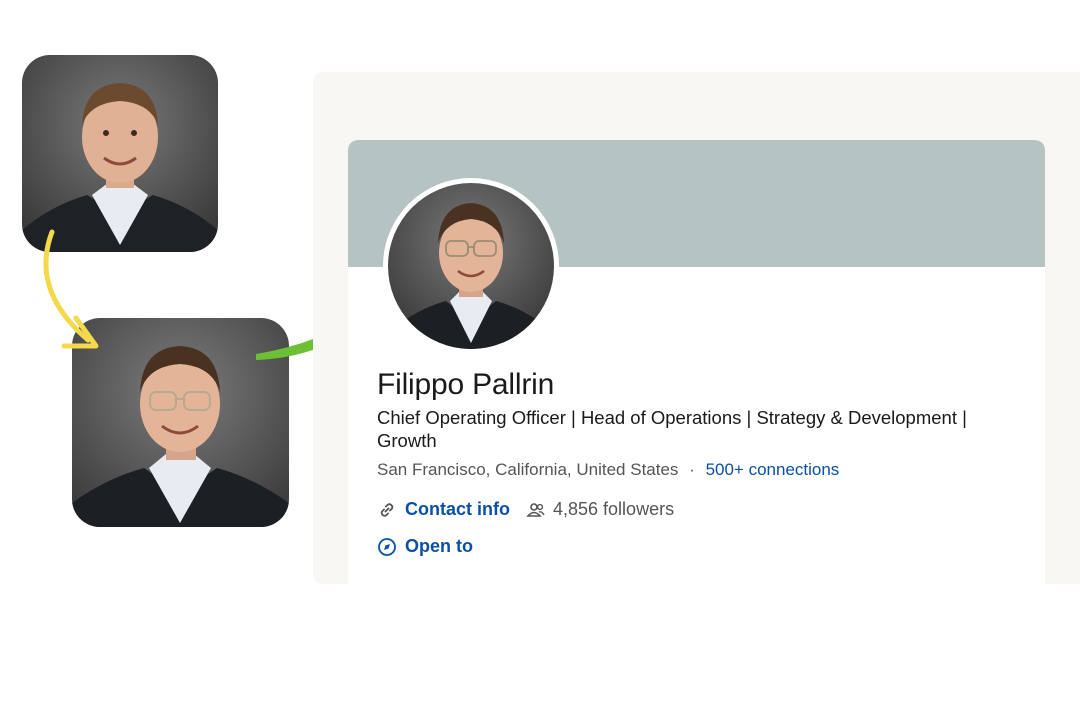 This screenshot has height=720, width=1080. Describe the element at coordinates (439, 546) in the screenshot. I see `open-to-button: Open to` at that location.